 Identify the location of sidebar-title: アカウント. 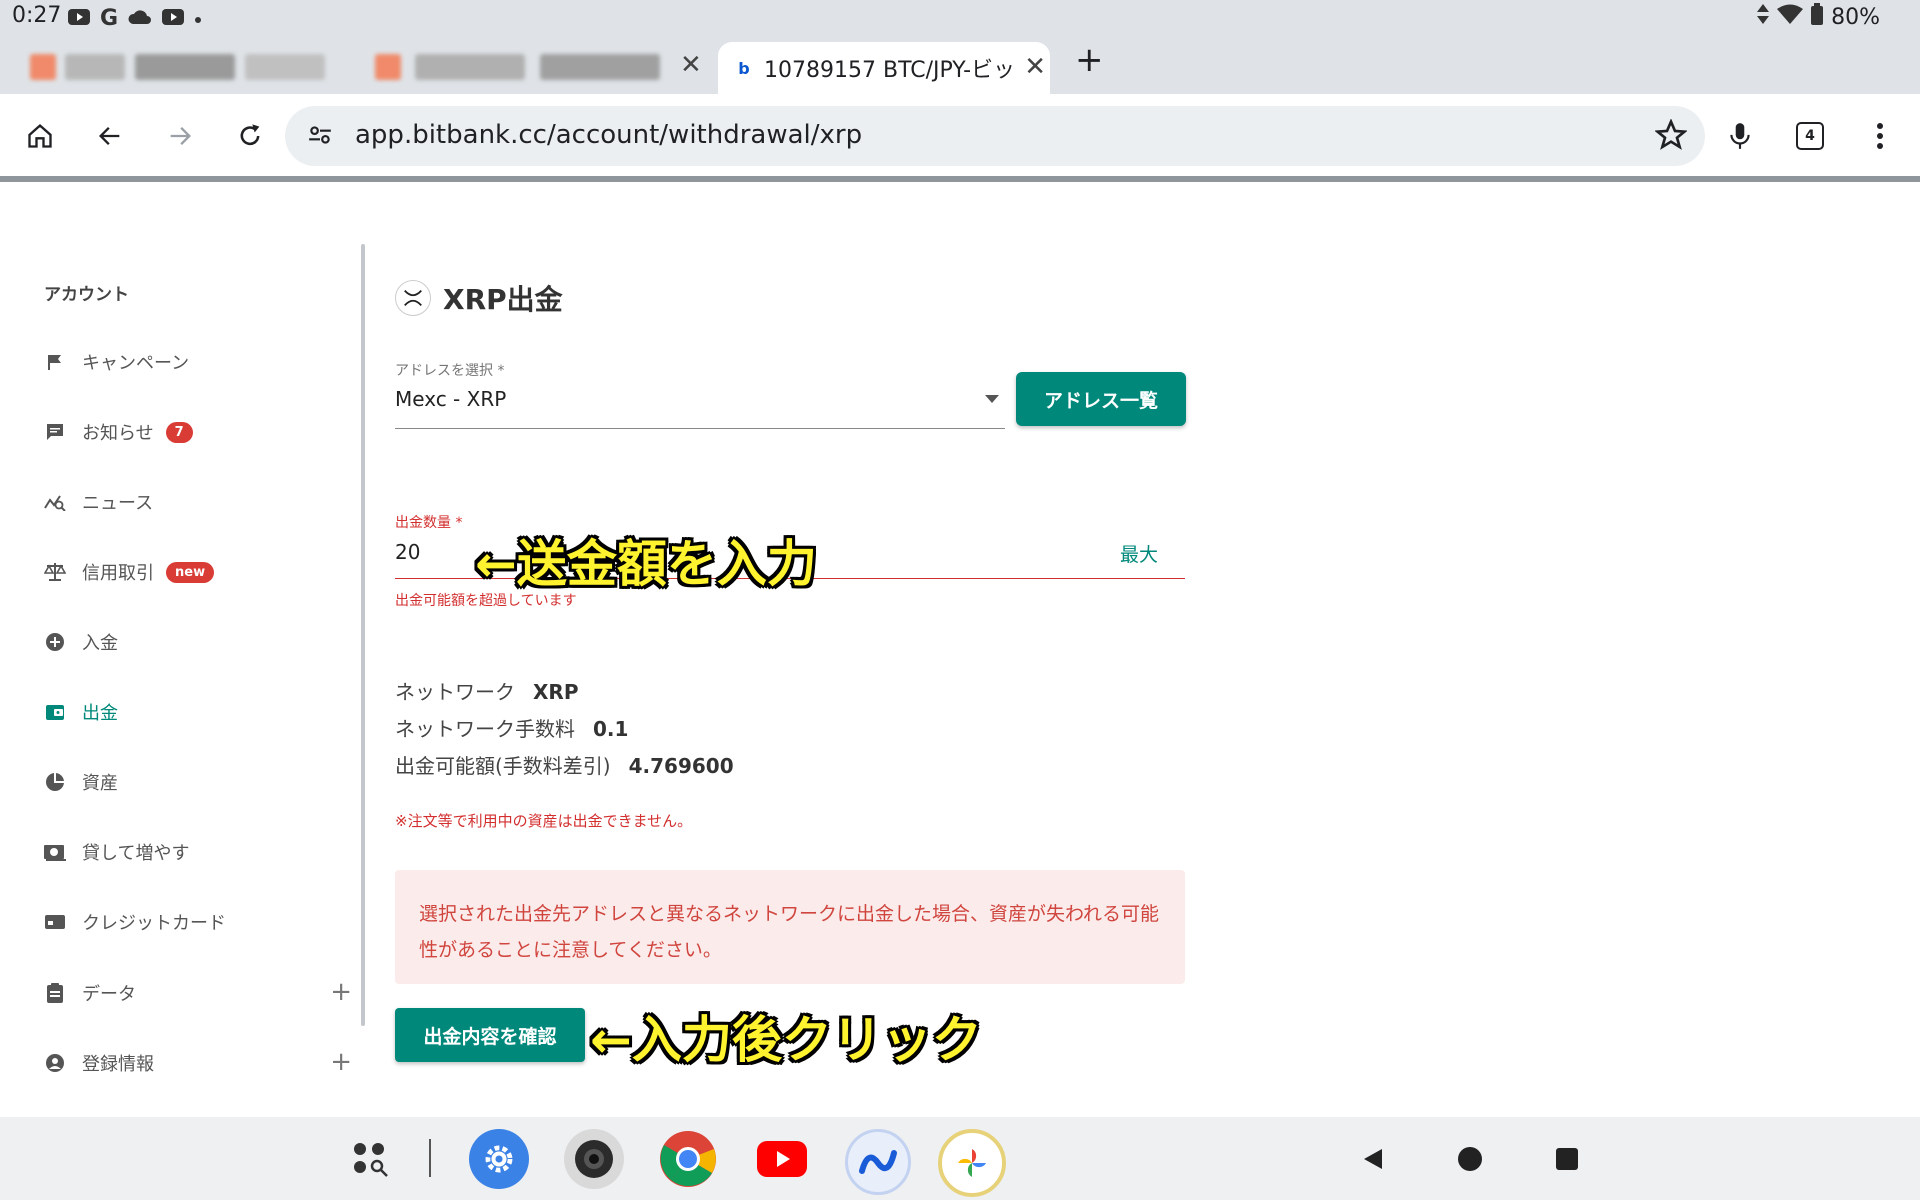
(86, 295).